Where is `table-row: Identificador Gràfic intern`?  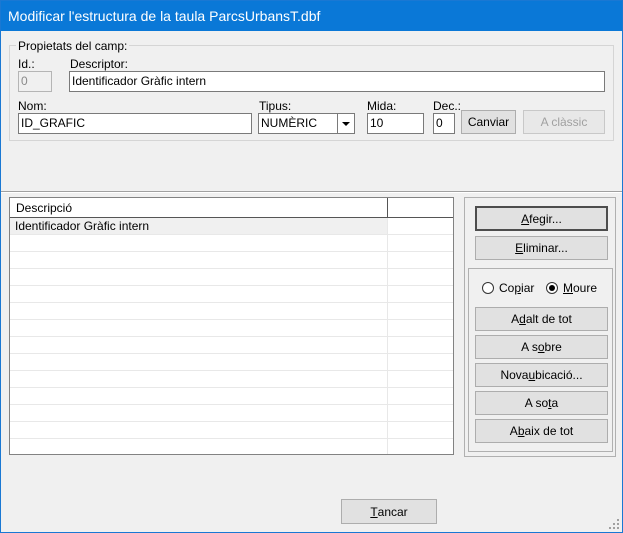 table-row: Identificador Gràfic intern is located at coordinates (231, 226).